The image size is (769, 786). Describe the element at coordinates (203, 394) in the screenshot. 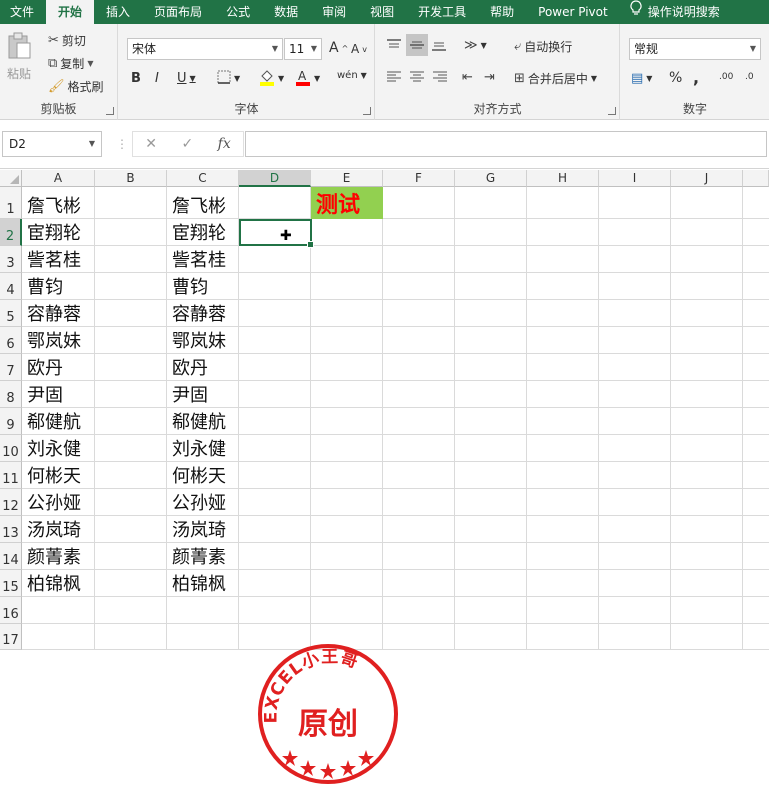

I see `cell-c8: 尹固` at that location.